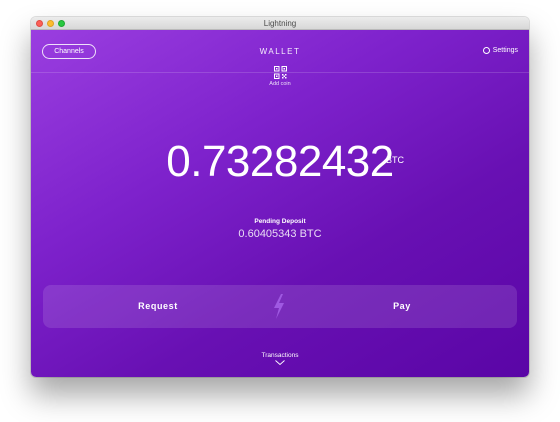  What do you see at coordinates (505, 50) in the screenshot?
I see `settings-label: Settings` at bounding box center [505, 50].